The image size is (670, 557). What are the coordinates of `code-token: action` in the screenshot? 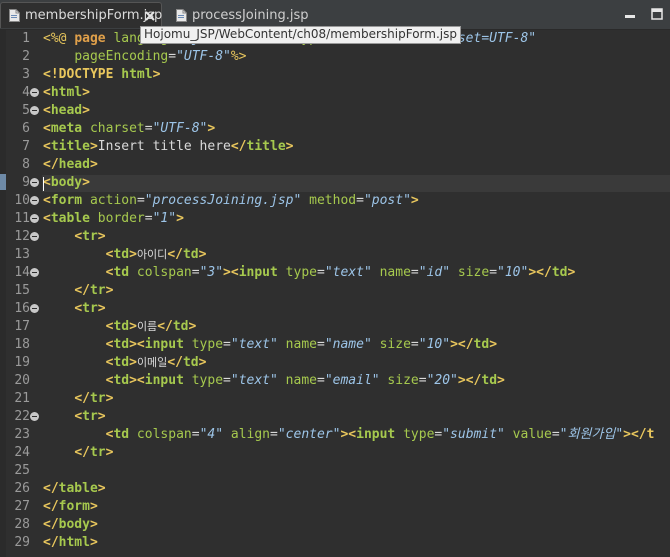 It's located at (109, 200).